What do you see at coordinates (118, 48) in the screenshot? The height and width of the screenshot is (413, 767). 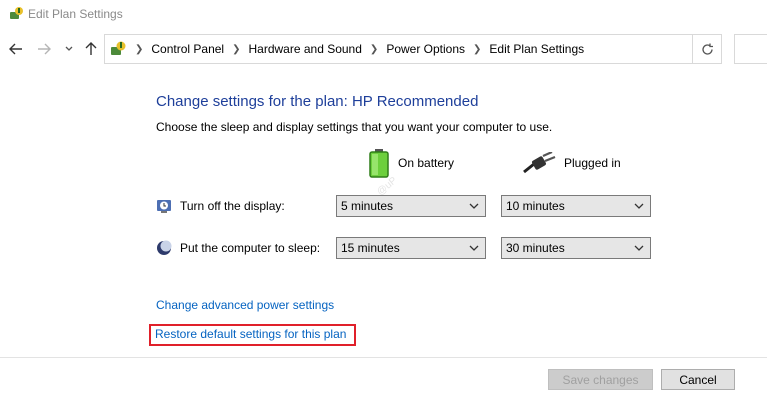 I see `control-panel-icon` at bounding box center [118, 48].